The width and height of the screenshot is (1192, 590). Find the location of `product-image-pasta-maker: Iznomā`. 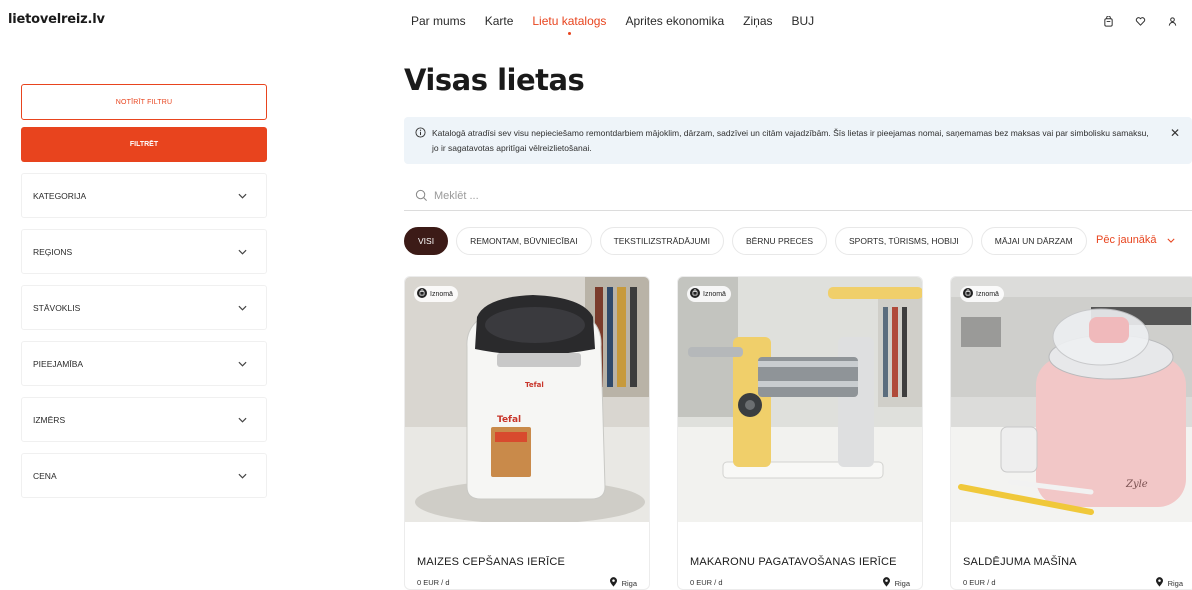

product-image-pasta-maker: Iznomā is located at coordinates (800, 399).